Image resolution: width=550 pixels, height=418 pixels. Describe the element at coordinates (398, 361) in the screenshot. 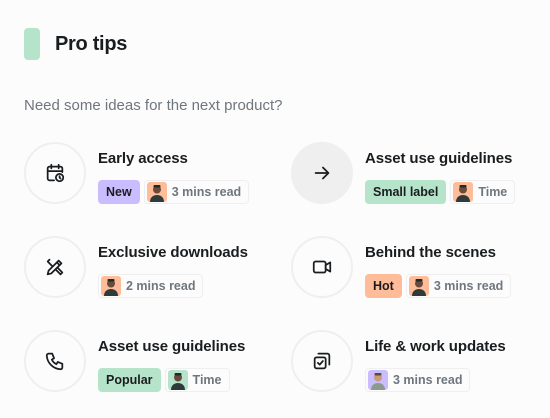

I see `tip-item-life-work-updates: Life & work updates 3 mins read` at that location.